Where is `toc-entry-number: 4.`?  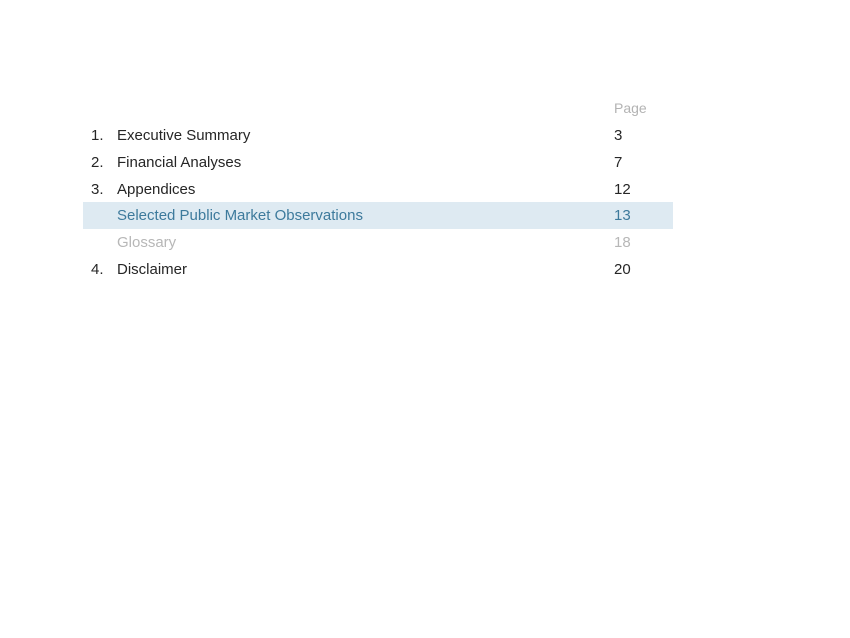 toc-entry-number: 4. is located at coordinates (97, 269).